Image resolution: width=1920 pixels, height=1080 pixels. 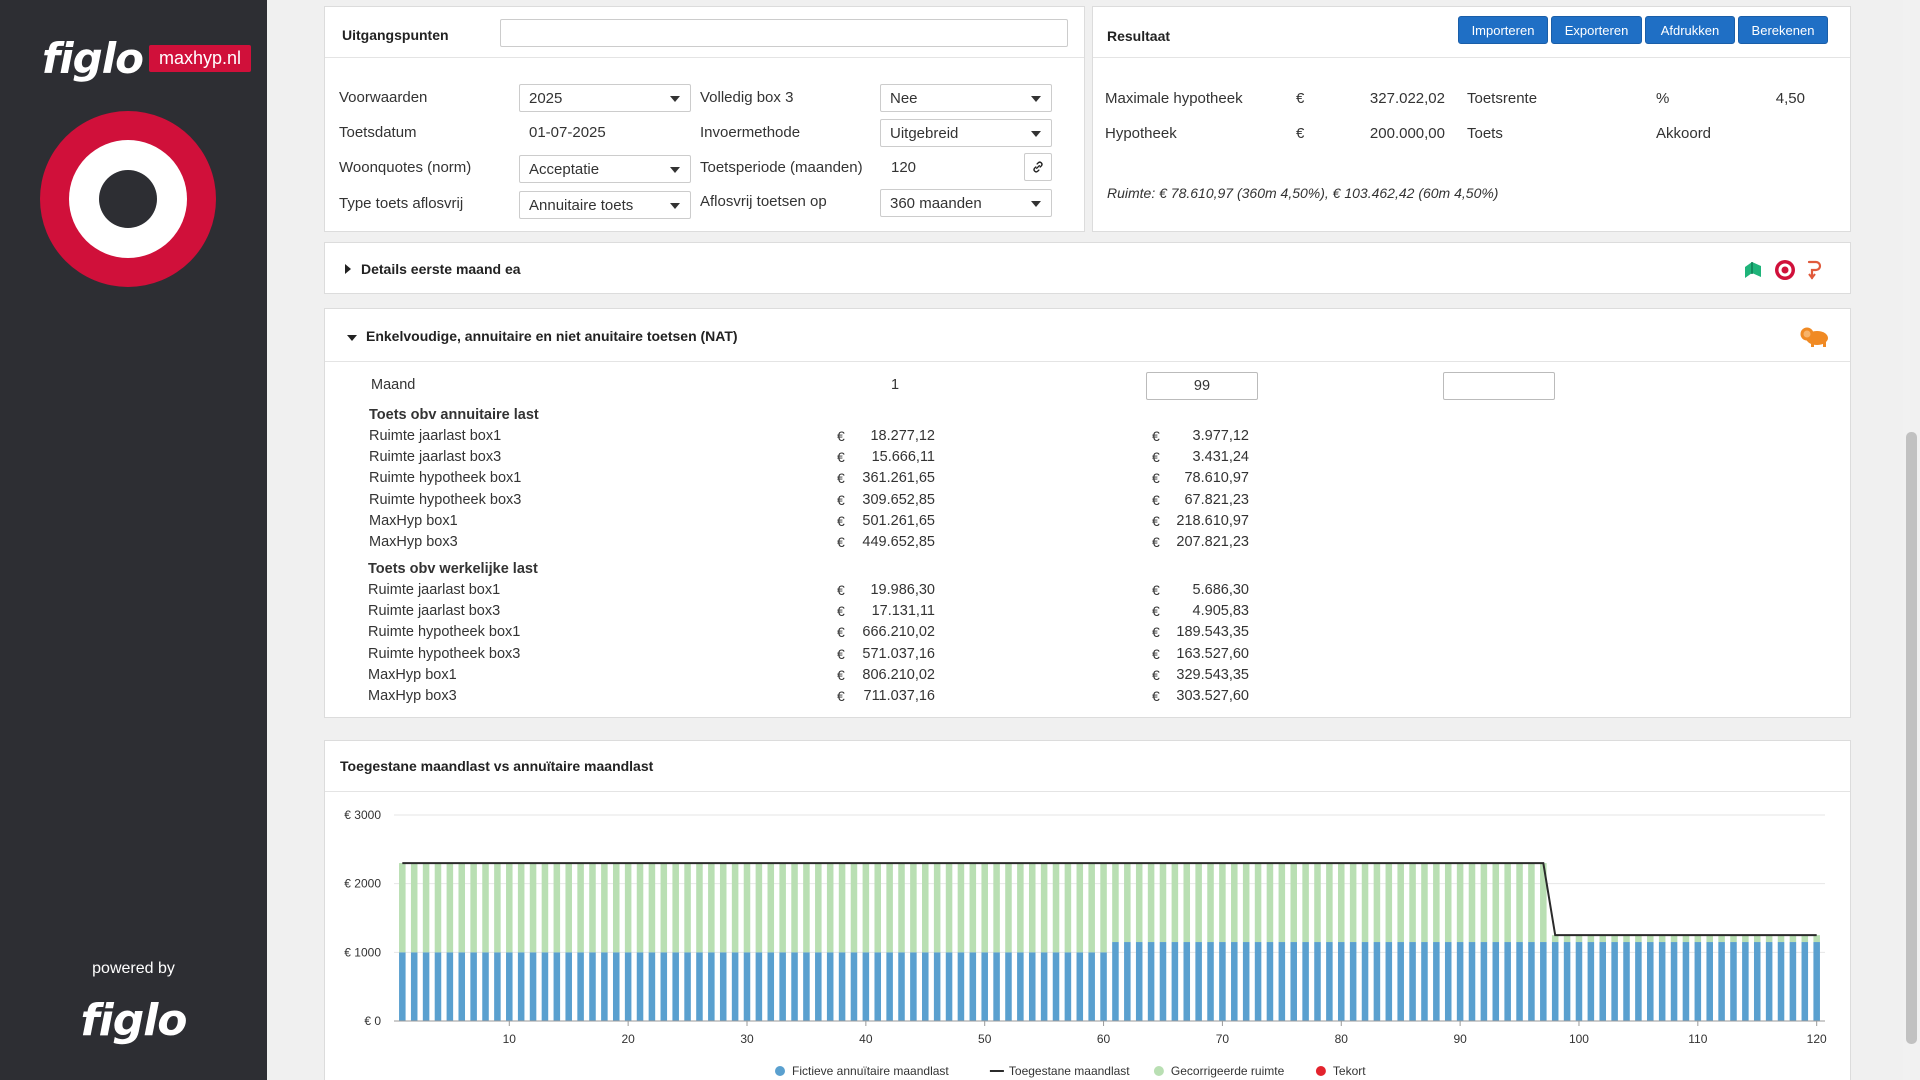 What do you see at coordinates (898, 520) in the screenshot?
I see `nat-row-value-1: 501.261,65` at bounding box center [898, 520].